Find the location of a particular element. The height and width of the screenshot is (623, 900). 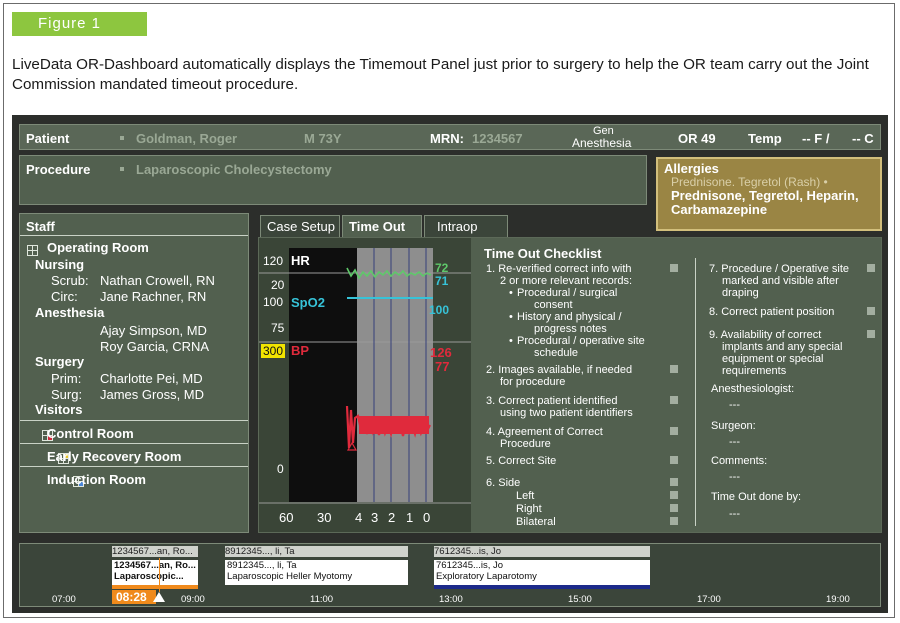

case-3-header: 7612345...is, Jo is located at coordinates (542, 551).